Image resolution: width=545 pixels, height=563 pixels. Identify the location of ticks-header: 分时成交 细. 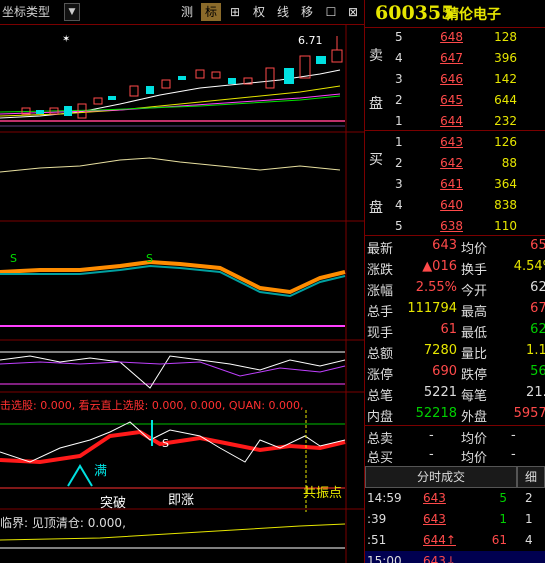
(455, 477).